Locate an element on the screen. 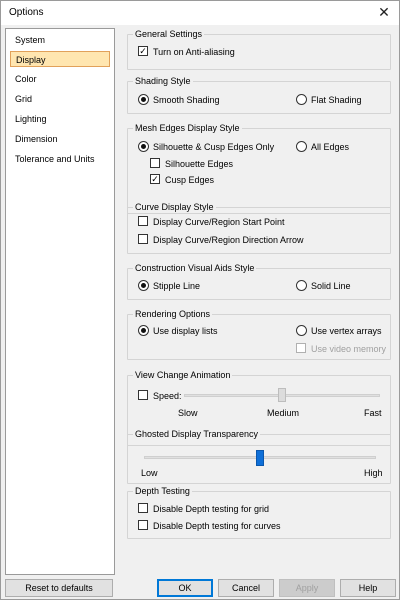 The height and width of the screenshot is (600, 400). solid-line-label: Solid Line is located at coordinates (331, 286).